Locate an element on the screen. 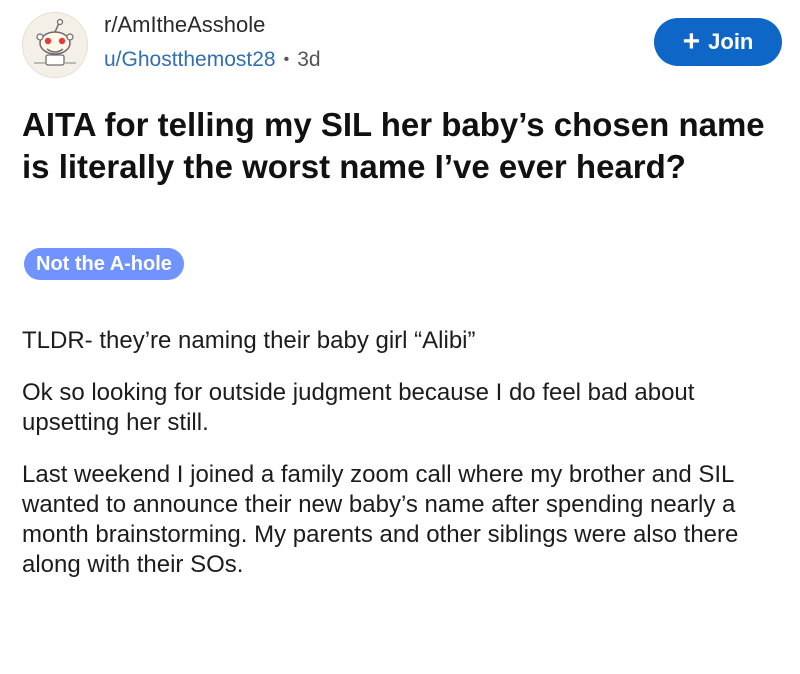  subreddit-avatar-icon is located at coordinates (55, 45).